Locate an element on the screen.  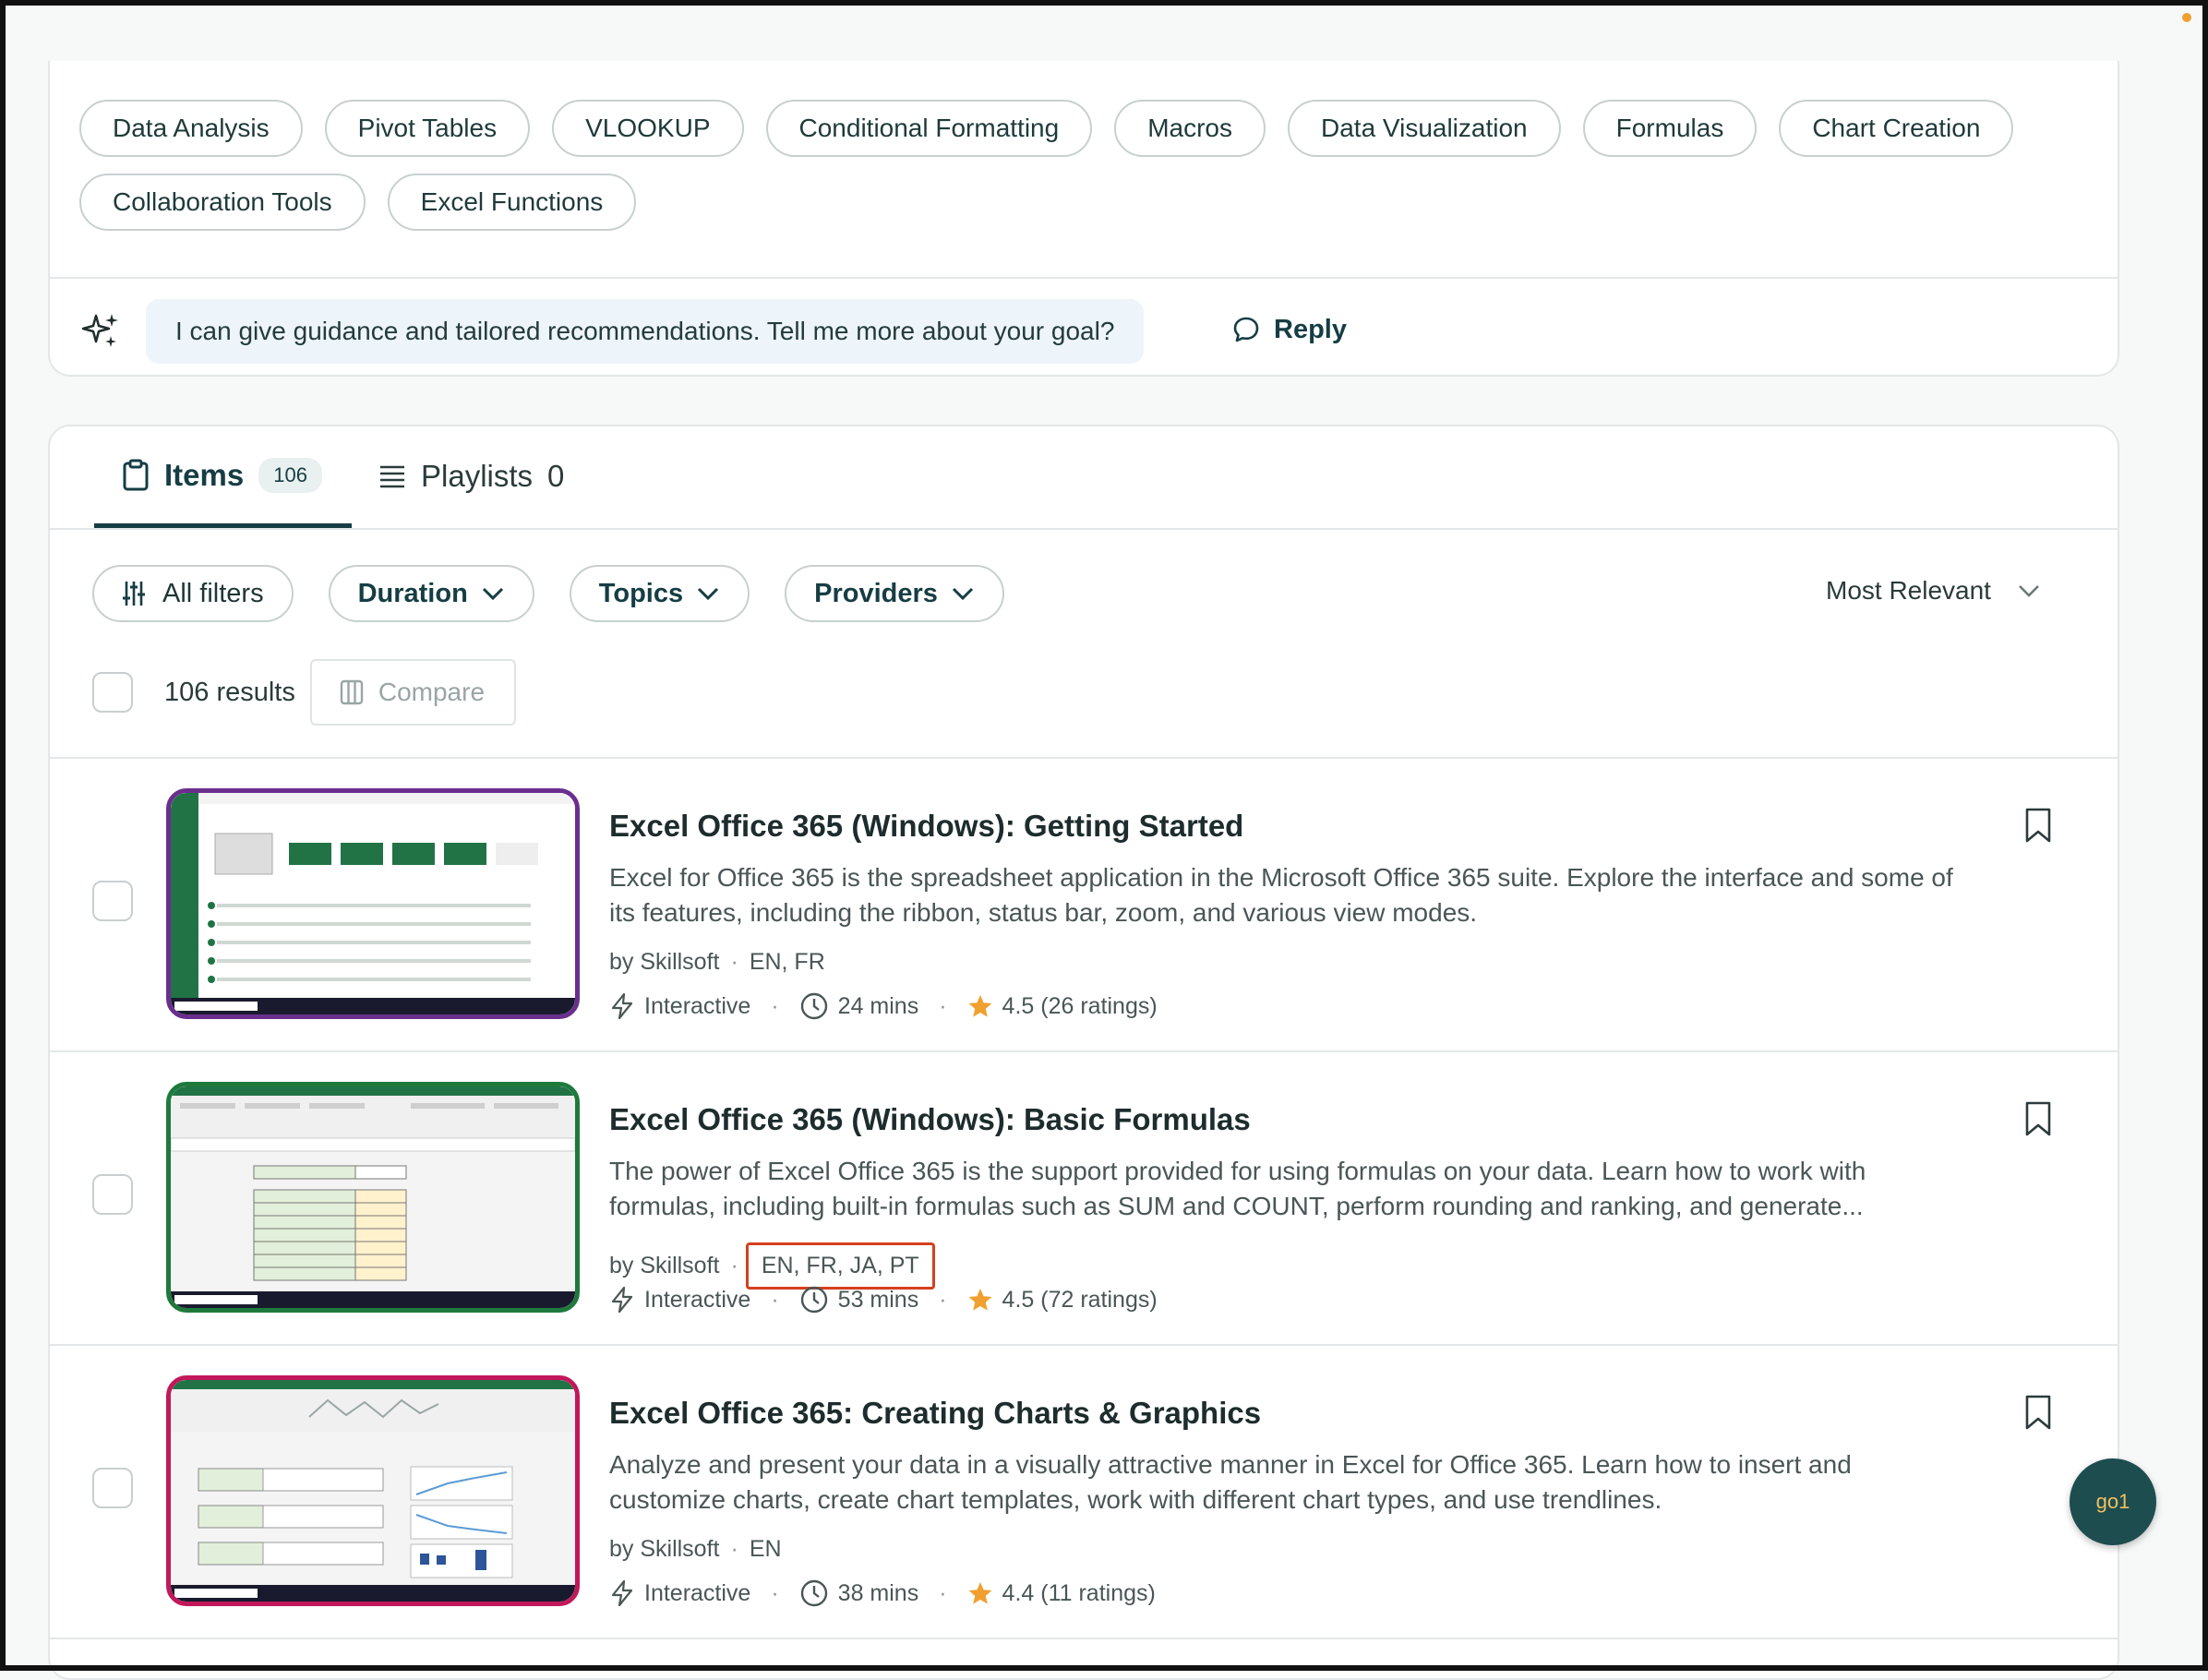
course-stats: Interactive · 38 mins · 4.4 (11 ratings) is located at coordinates (882, 1593).